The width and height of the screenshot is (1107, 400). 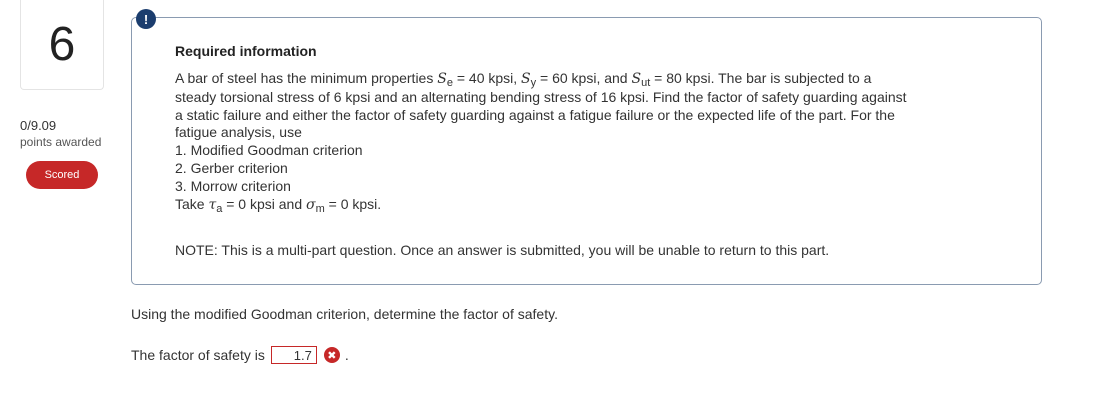 What do you see at coordinates (62, 175) in the screenshot?
I see `scored-badge: Scored` at bounding box center [62, 175].